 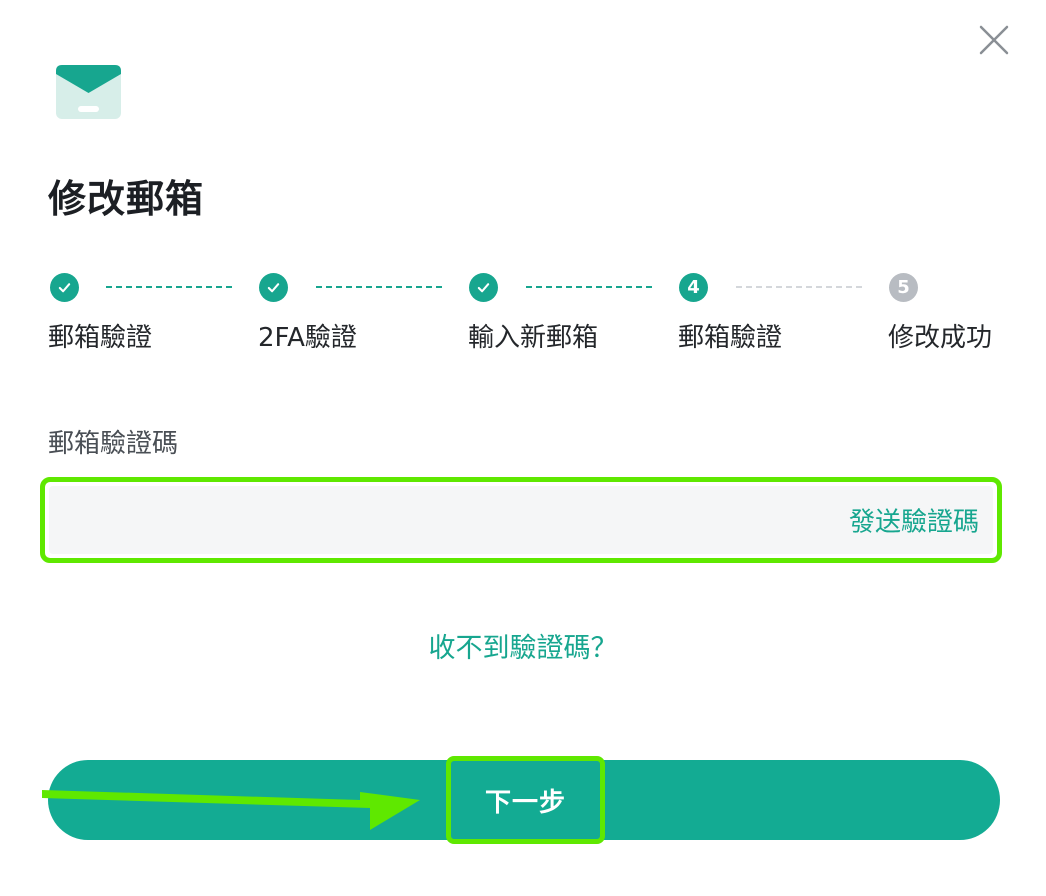 I want to click on code-field: 發送驗證碼, so click(x=521, y=520).